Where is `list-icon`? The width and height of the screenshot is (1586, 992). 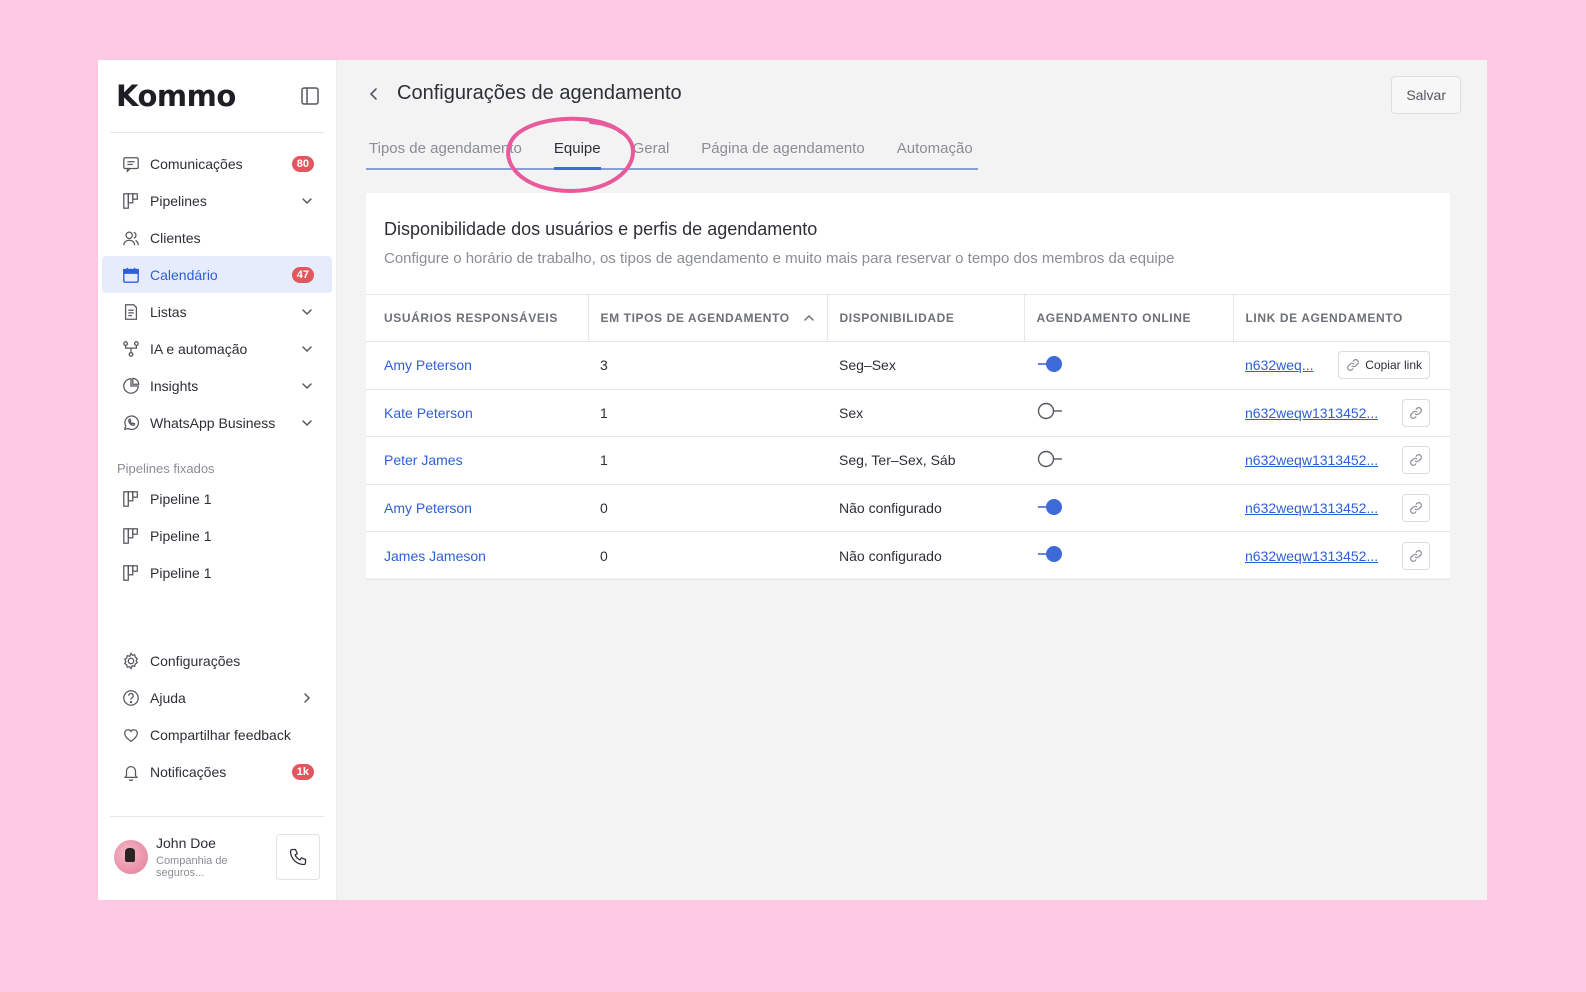
list-icon is located at coordinates (131, 312).